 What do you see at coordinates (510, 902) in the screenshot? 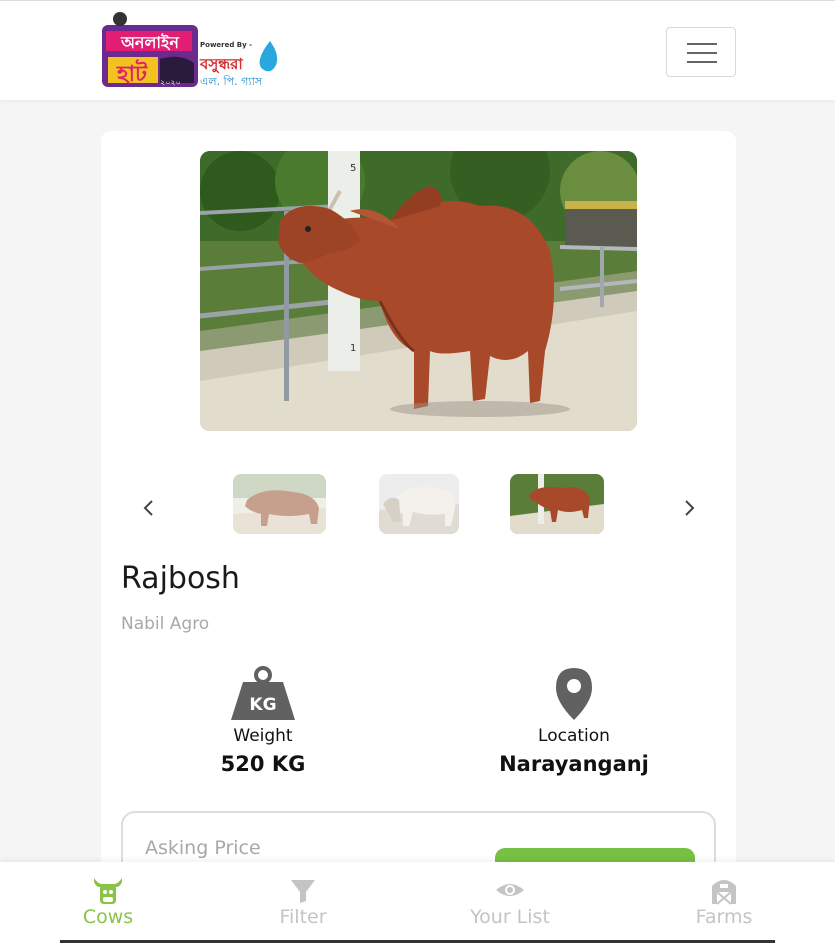
I see `nav-your-list: Your List` at bounding box center [510, 902].